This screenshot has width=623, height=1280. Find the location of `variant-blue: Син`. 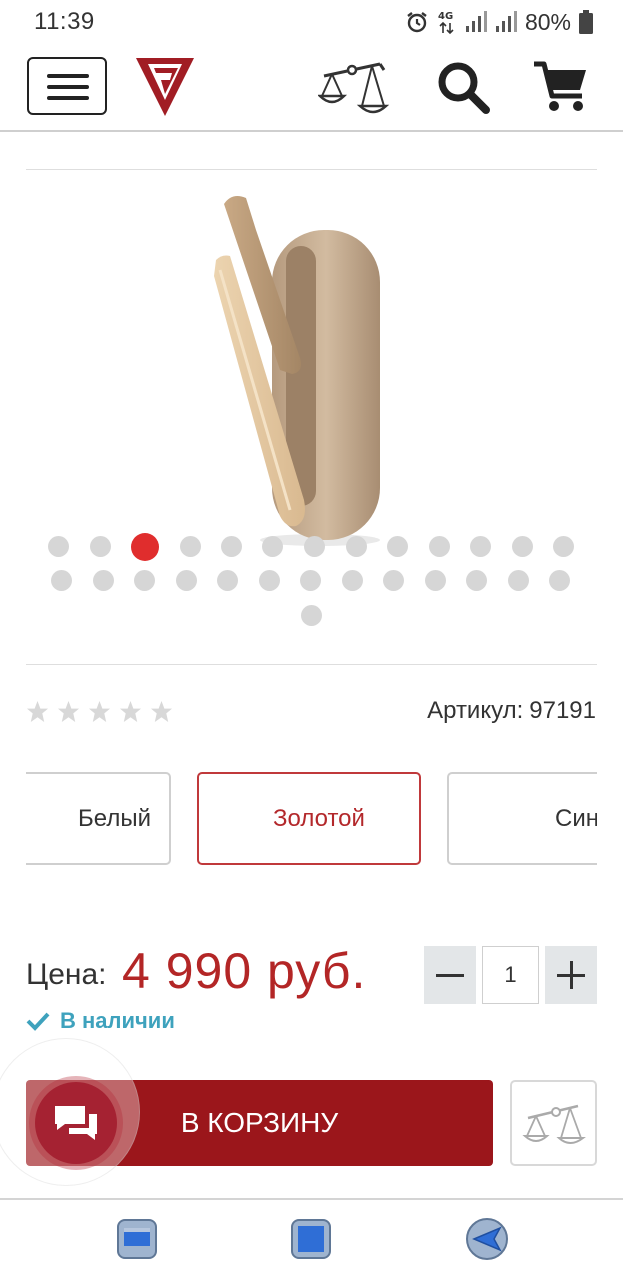

variant-blue: Син is located at coordinates (522, 818).